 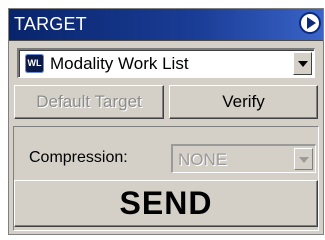 I want to click on panel-titlebar: TARGET, so click(x=166, y=25).